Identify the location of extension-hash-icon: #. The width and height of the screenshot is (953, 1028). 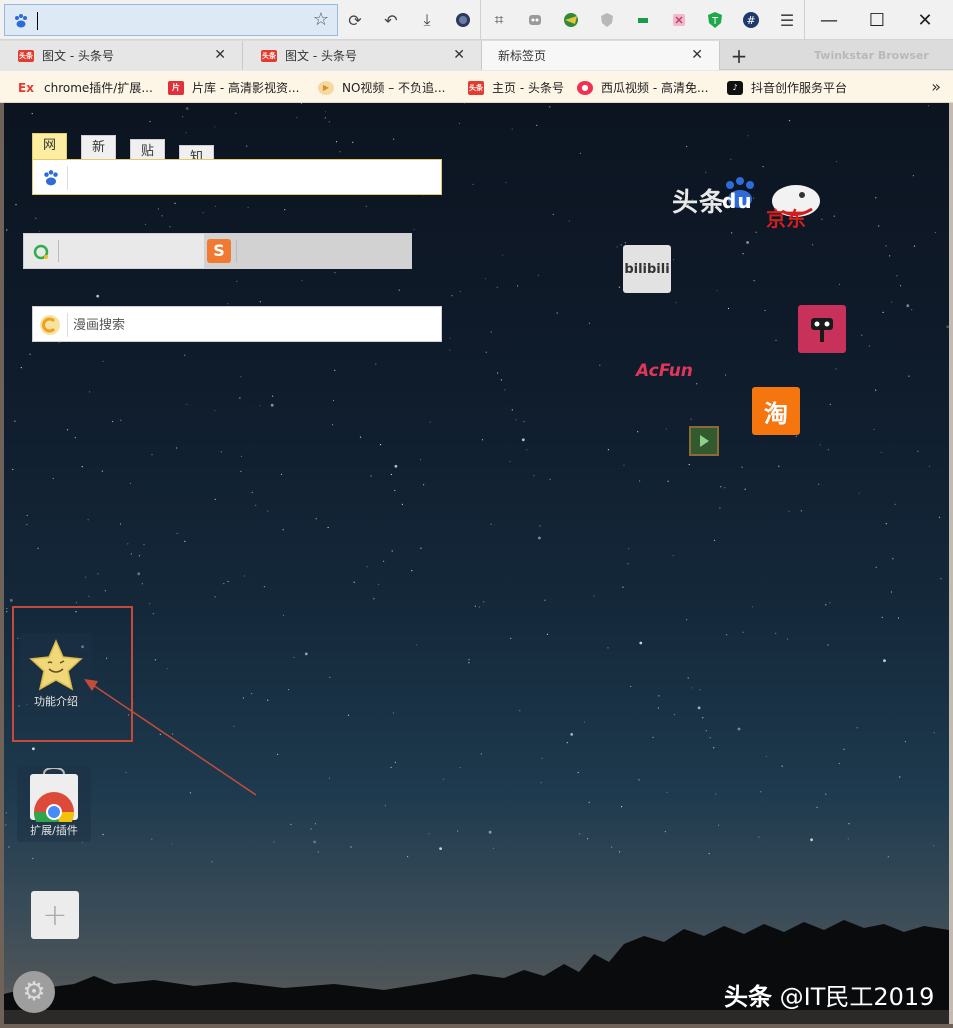
(751, 20).